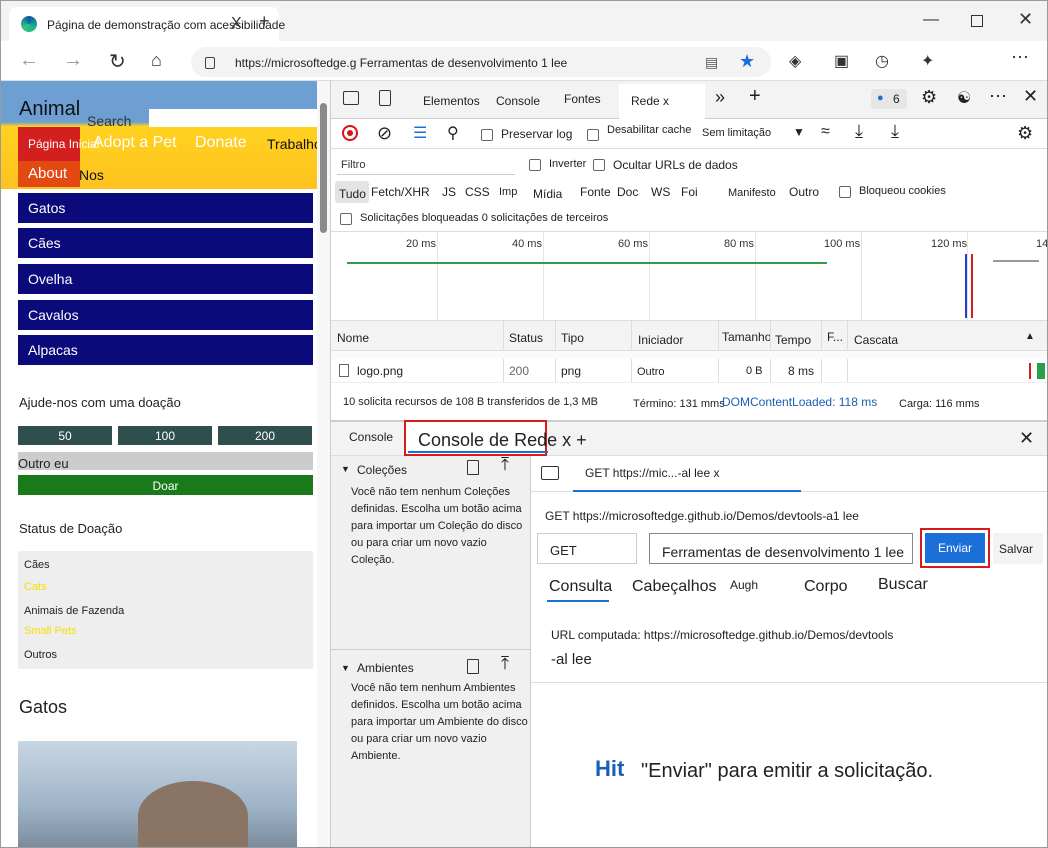 The image size is (1048, 848). I want to click on subtab-body: Corpo, so click(826, 587).